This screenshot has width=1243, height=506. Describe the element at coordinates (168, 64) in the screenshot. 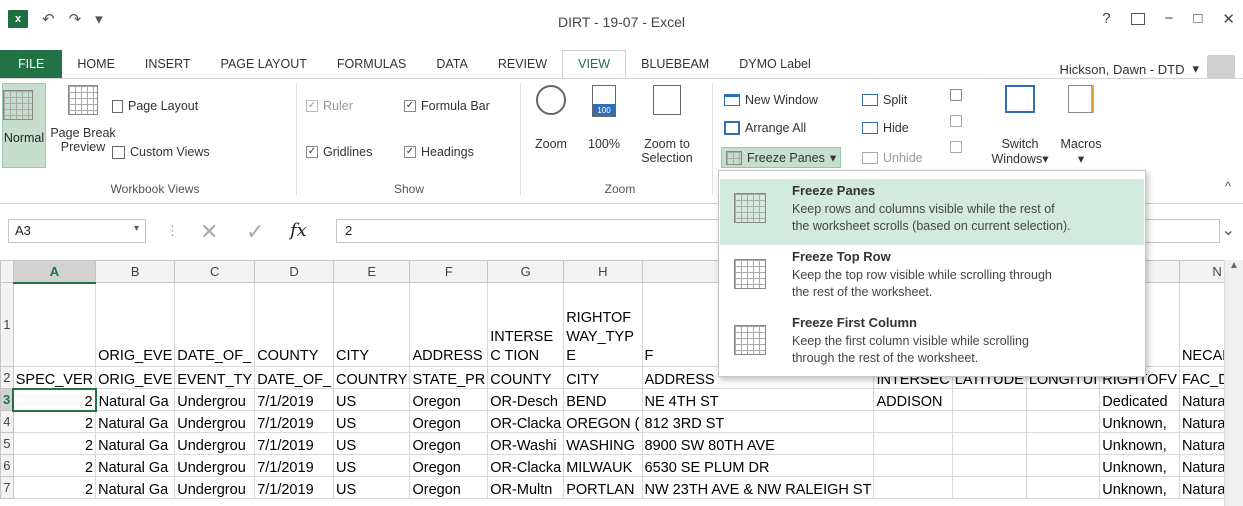

I see `tab-insert: INSERT` at that location.